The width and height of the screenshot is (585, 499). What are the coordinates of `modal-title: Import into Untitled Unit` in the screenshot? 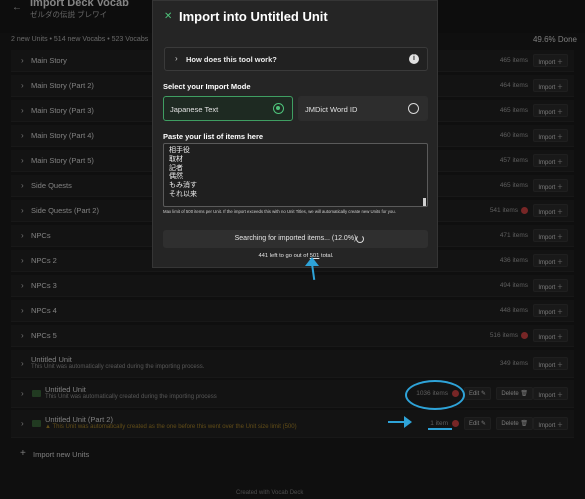 It's located at (253, 16).